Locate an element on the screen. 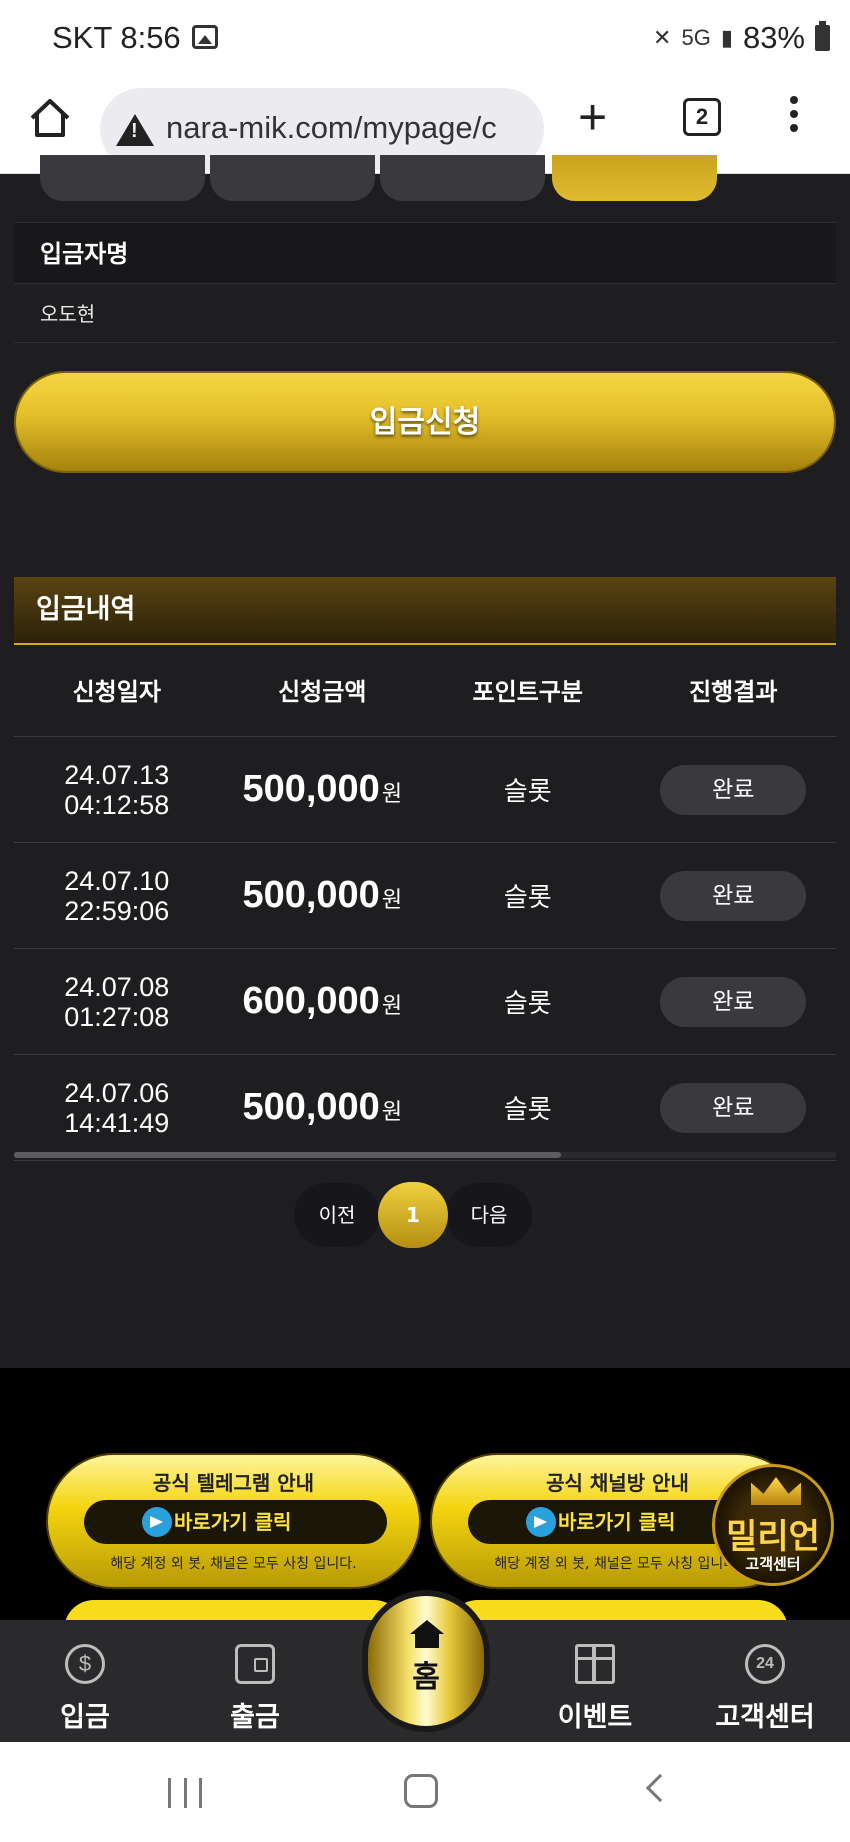 The height and width of the screenshot is (1842, 850). back-icon is located at coordinates (660, 1788).